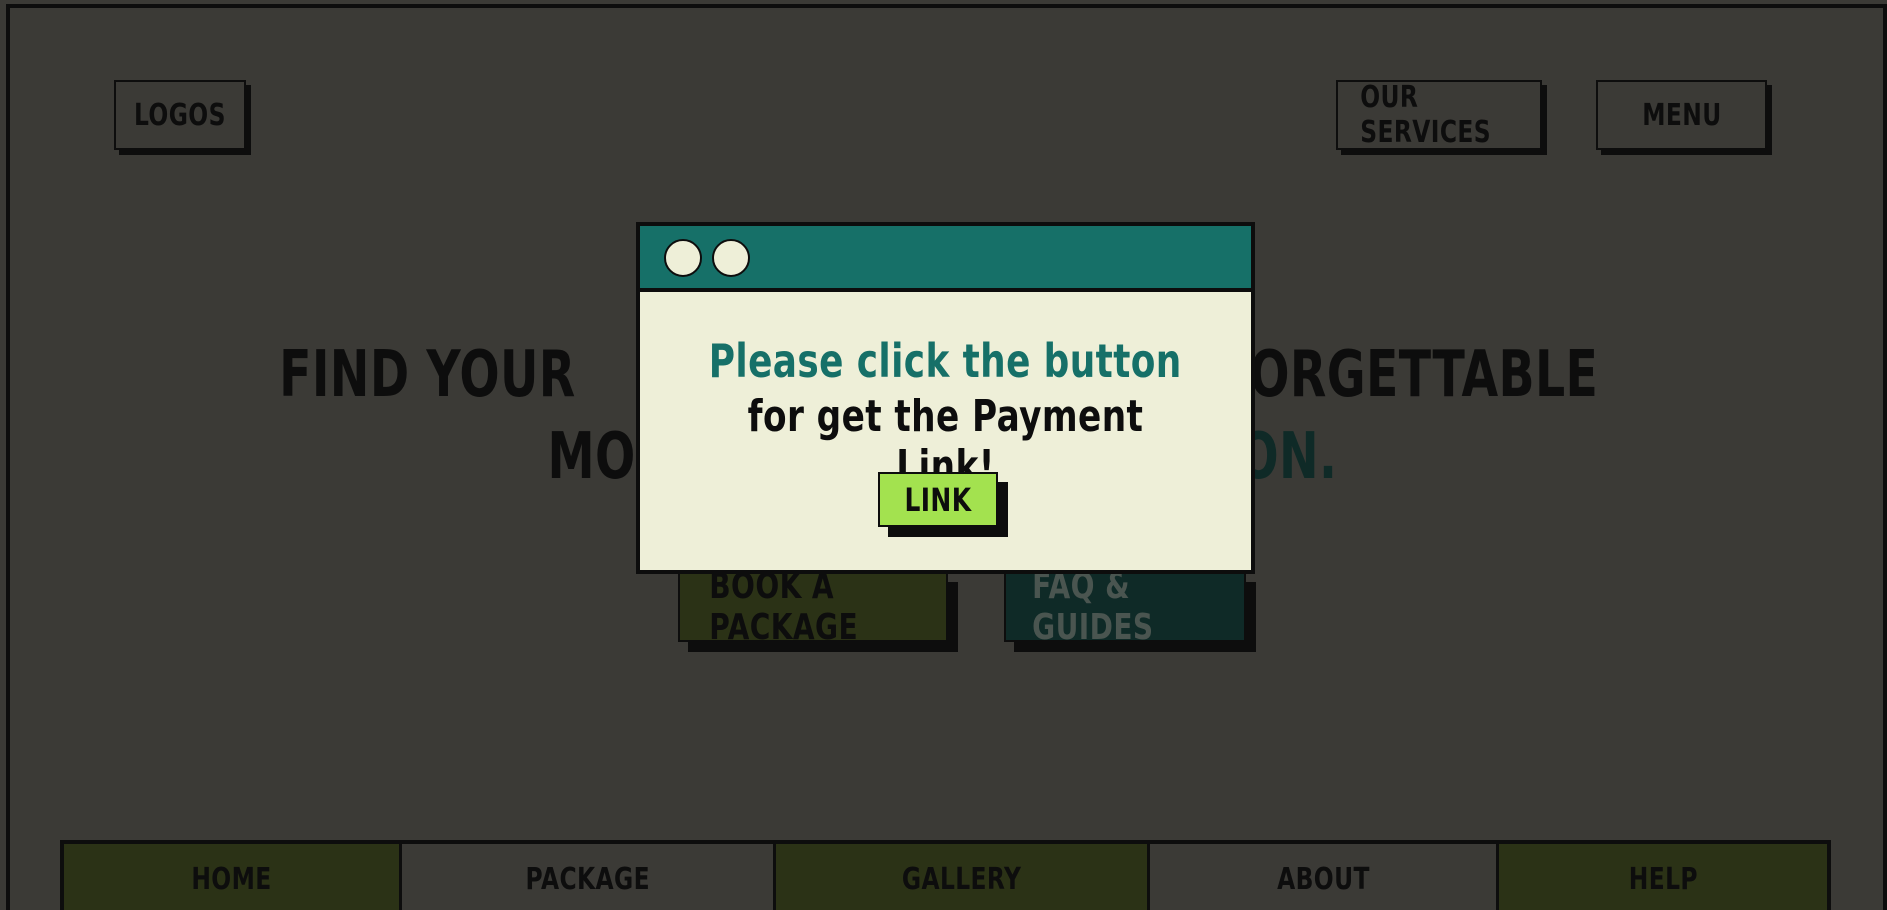 The image size is (1887, 910). I want to click on nav-item-help: HELP, so click(1663, 877).